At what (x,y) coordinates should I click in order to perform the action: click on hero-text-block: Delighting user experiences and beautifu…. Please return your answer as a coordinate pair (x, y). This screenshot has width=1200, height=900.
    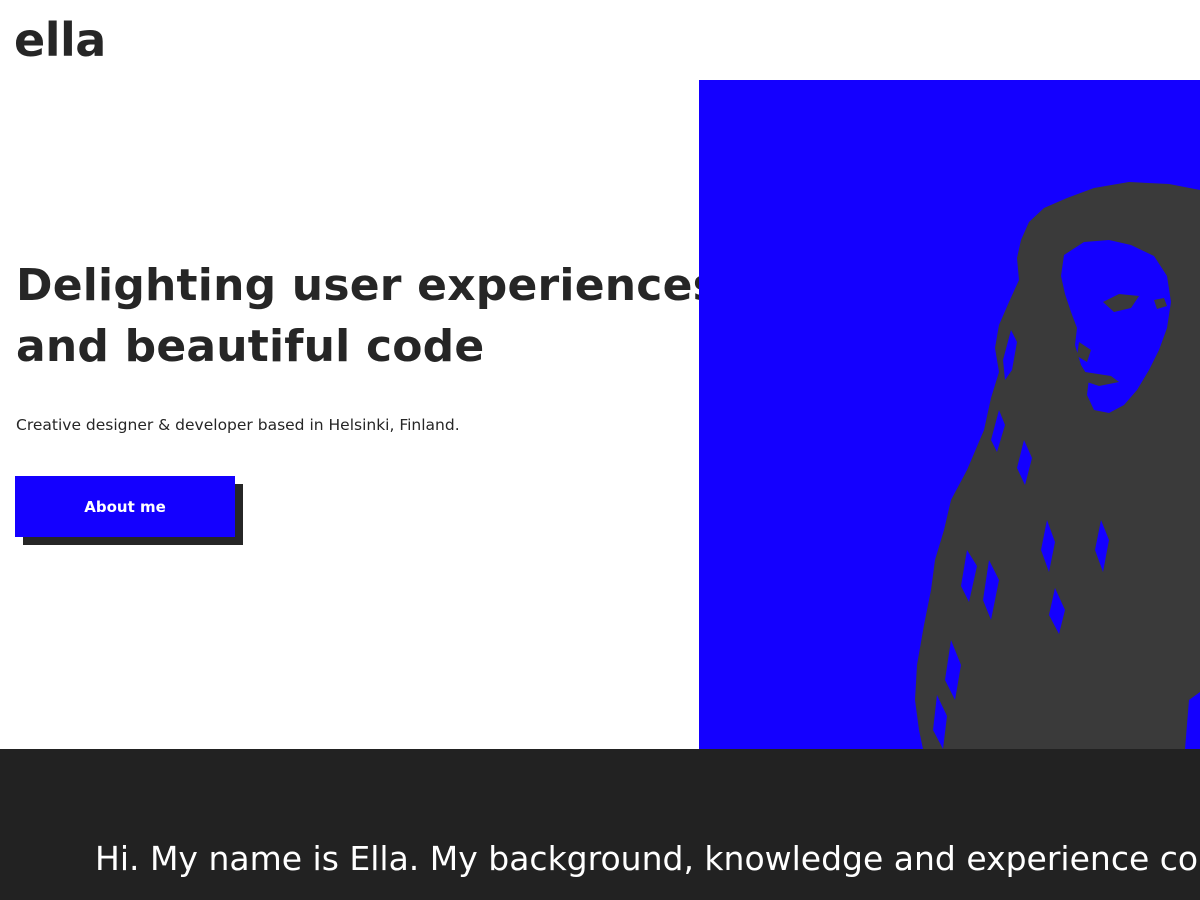
    Looking at the image, I should click on (367, 344).